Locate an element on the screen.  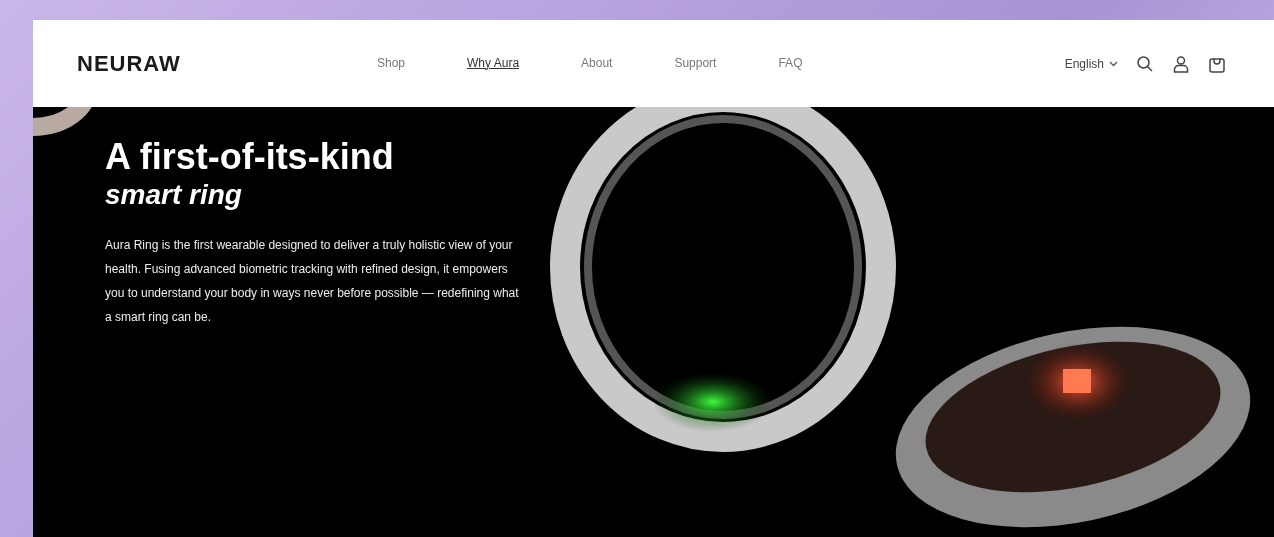
nav-link: FAQ is located at coordinates (790, 63).